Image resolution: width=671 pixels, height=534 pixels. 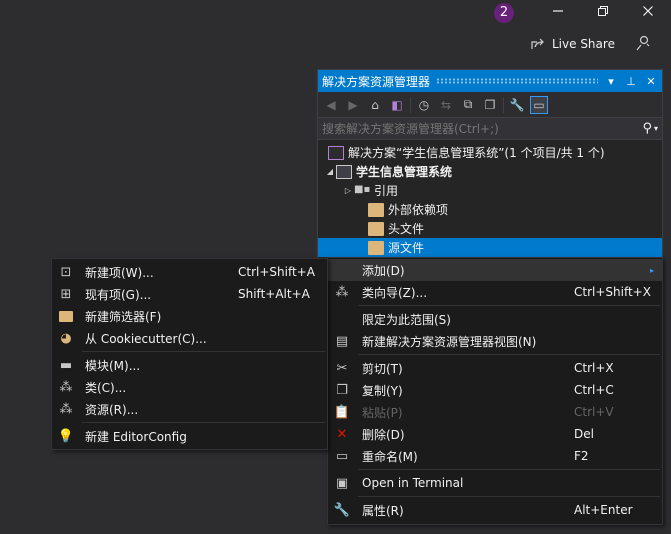 I want to click on menu-item-shortcut: Ctrl+X, so click(x=594, y=368).